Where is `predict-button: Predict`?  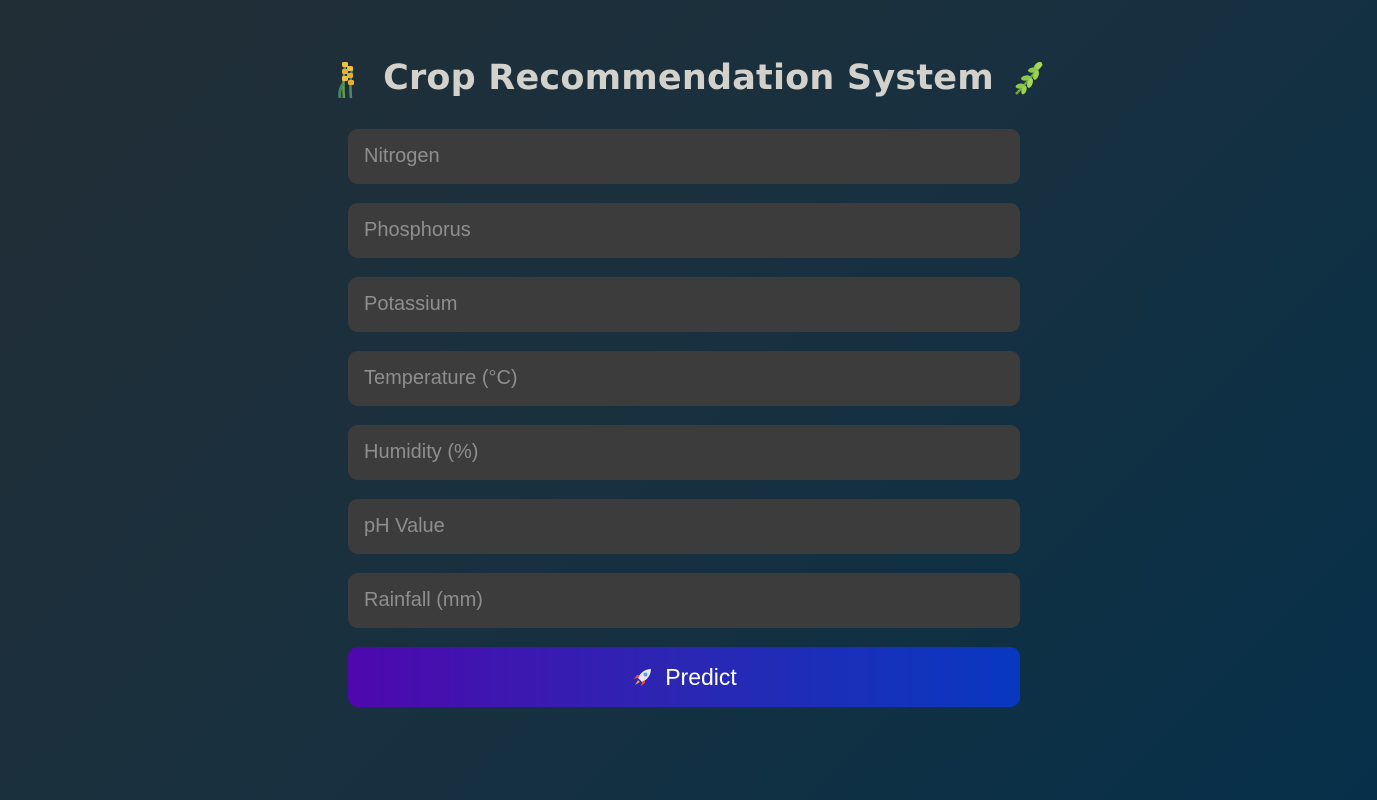
predict-button: Predict is located at coordinates (684, 677).